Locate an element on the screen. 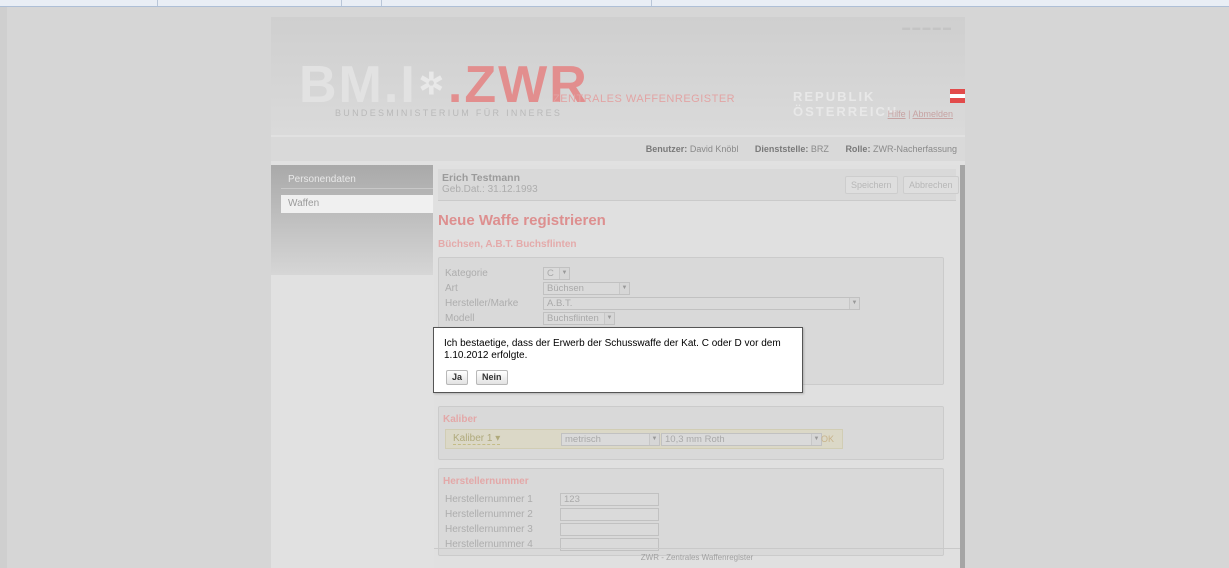  eagle-icon: ✲ is located at coordinates (432, 84).